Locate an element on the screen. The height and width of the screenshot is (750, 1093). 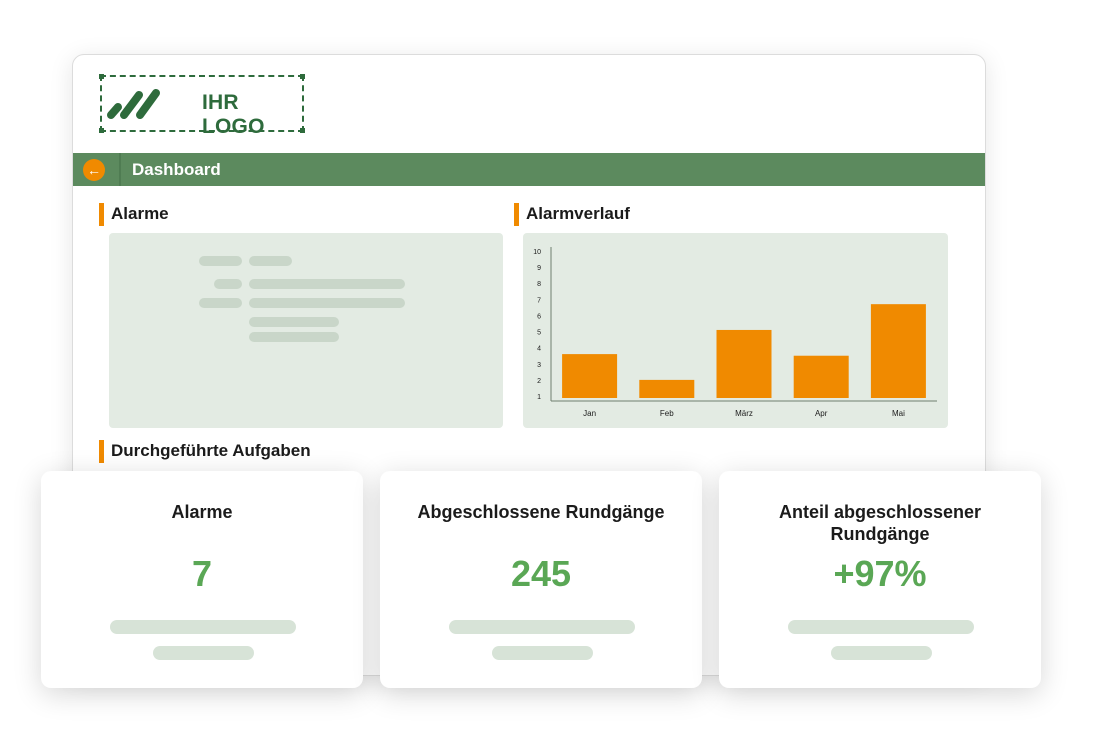
kpi-card-completed-rounds: Abgeschlossene Rundgänge 245 is located at coordinates (541, 579).